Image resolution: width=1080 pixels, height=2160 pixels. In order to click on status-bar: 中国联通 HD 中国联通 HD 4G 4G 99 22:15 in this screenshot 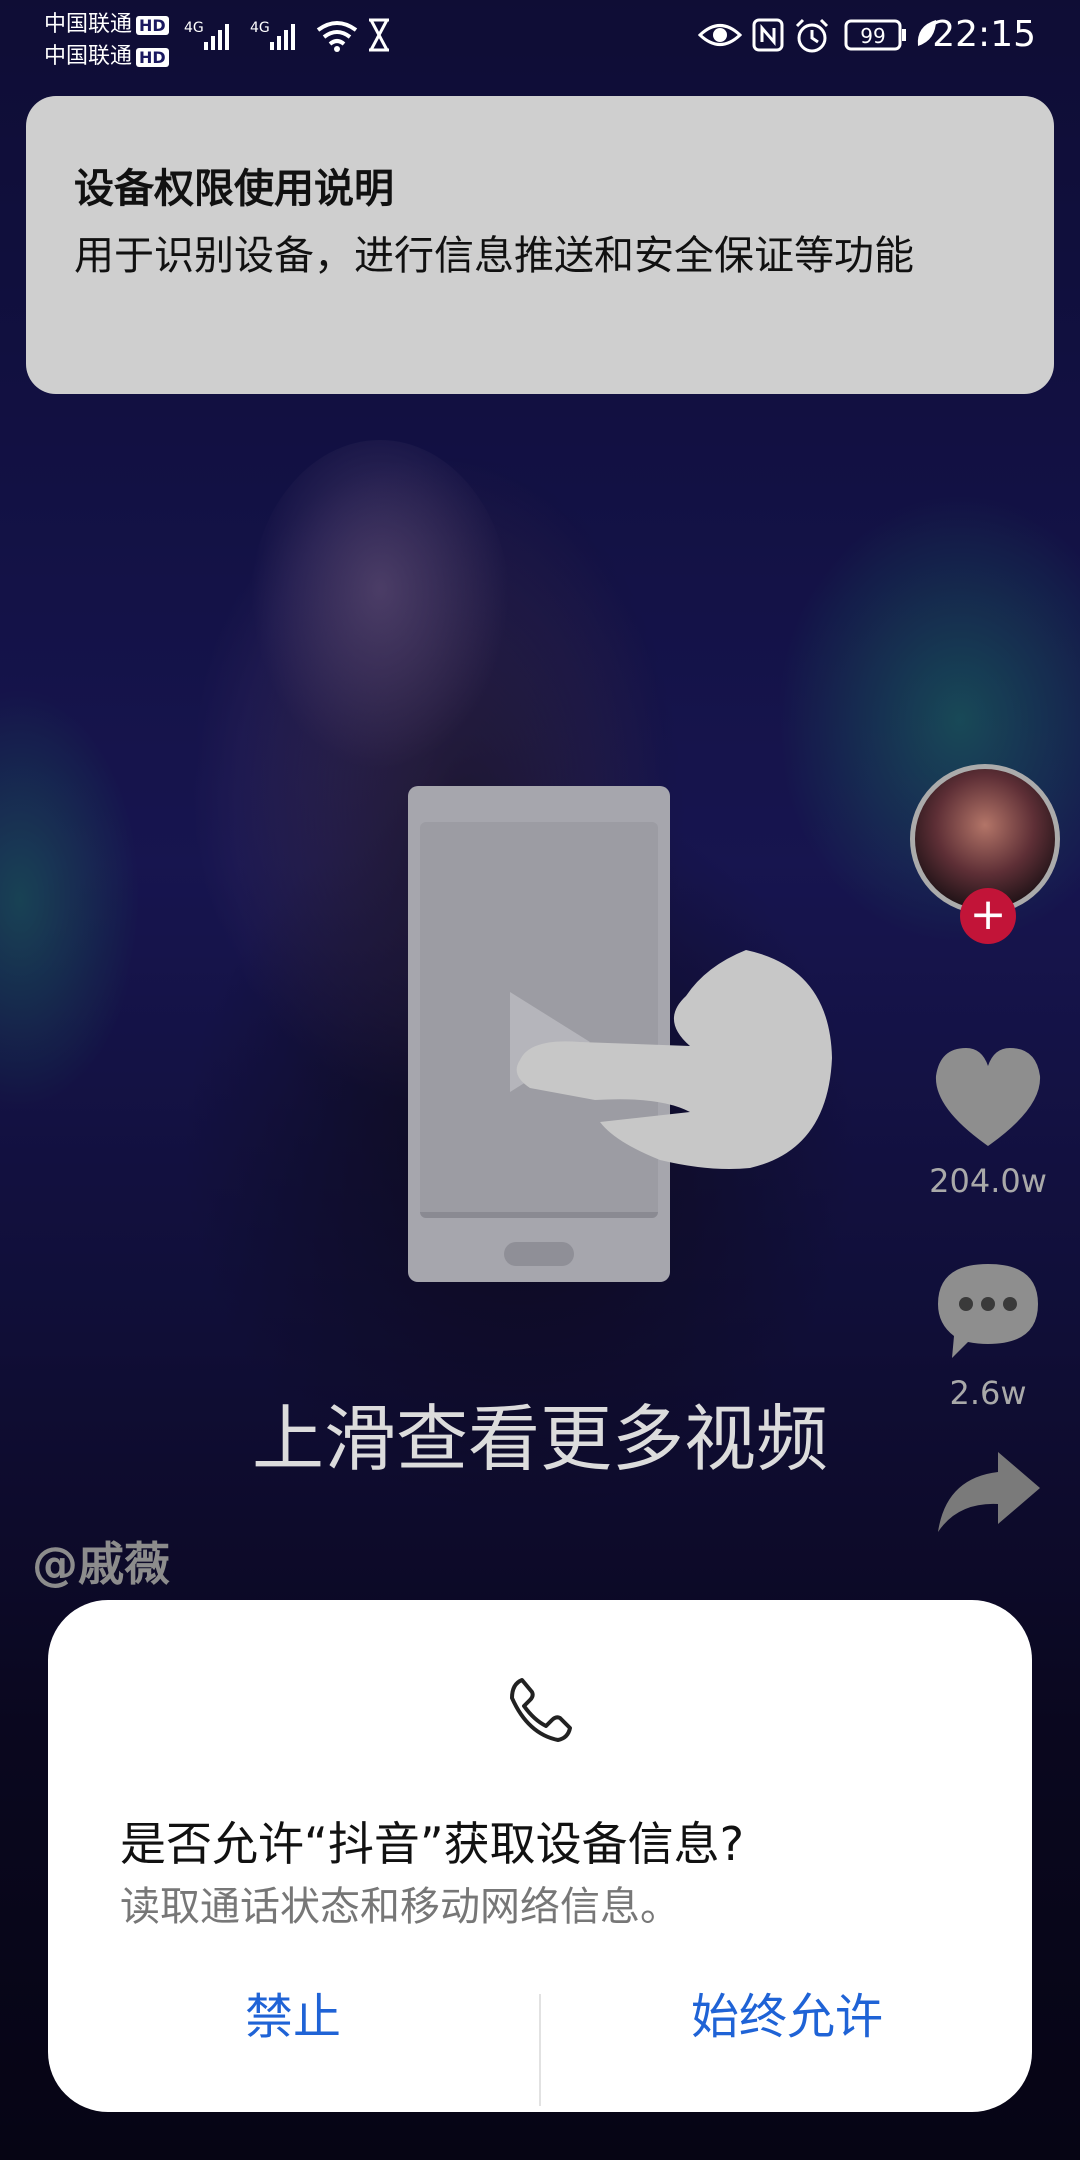, I will do `click(540, 35)`.